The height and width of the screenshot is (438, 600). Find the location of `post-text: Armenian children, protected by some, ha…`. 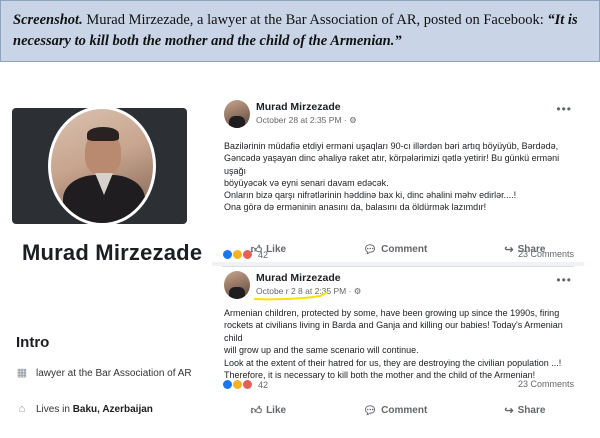

post-text: Armenian children, protected by some, ha… is located at coordinates (401, 344).